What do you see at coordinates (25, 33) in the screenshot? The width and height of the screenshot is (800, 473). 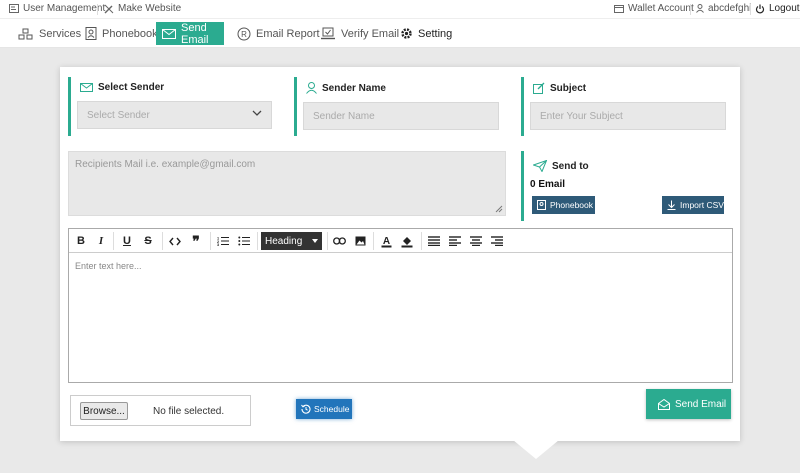 I see `services-icon` at bounding box center [25, 33].